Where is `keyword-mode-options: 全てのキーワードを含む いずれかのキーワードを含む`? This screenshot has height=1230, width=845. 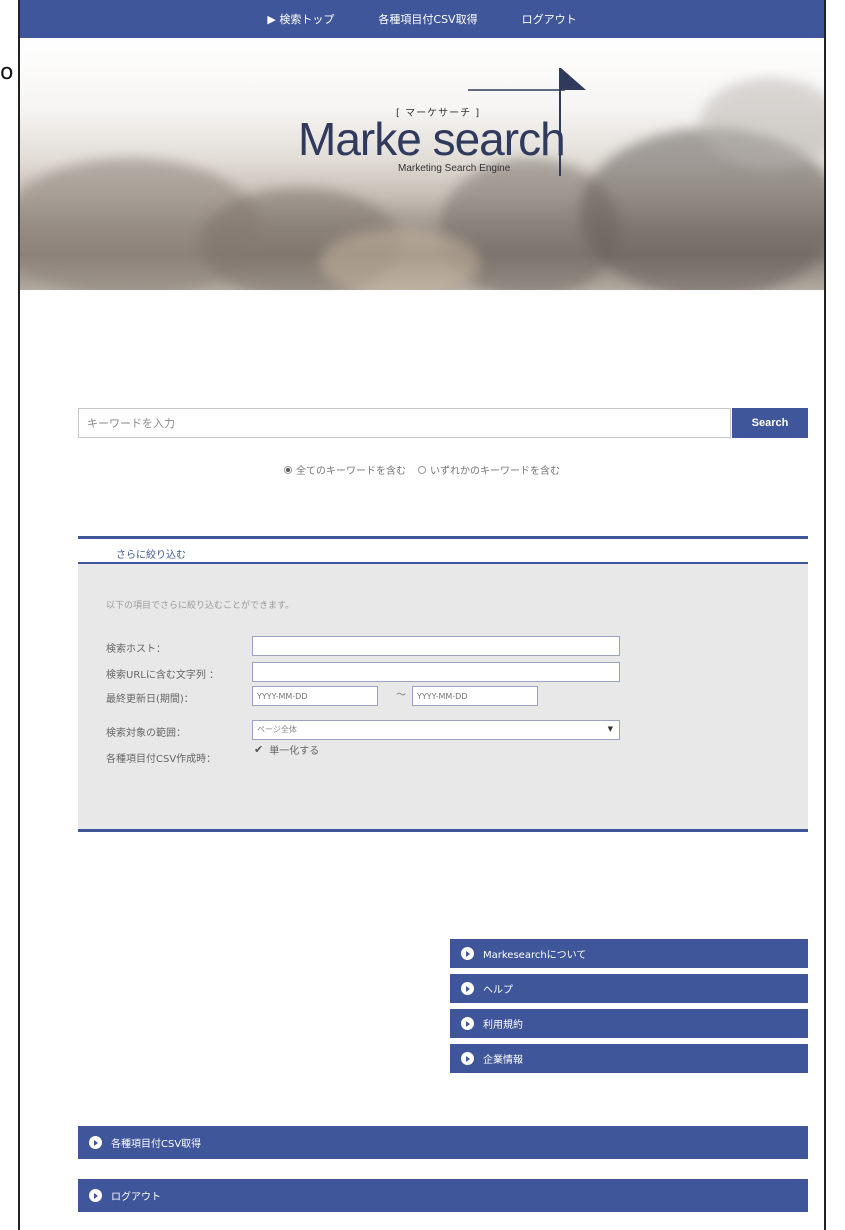 keyword-mode-options: 全てのキーワードを含む いずれかのキーワードを含む is located at coordinates (422, 469).